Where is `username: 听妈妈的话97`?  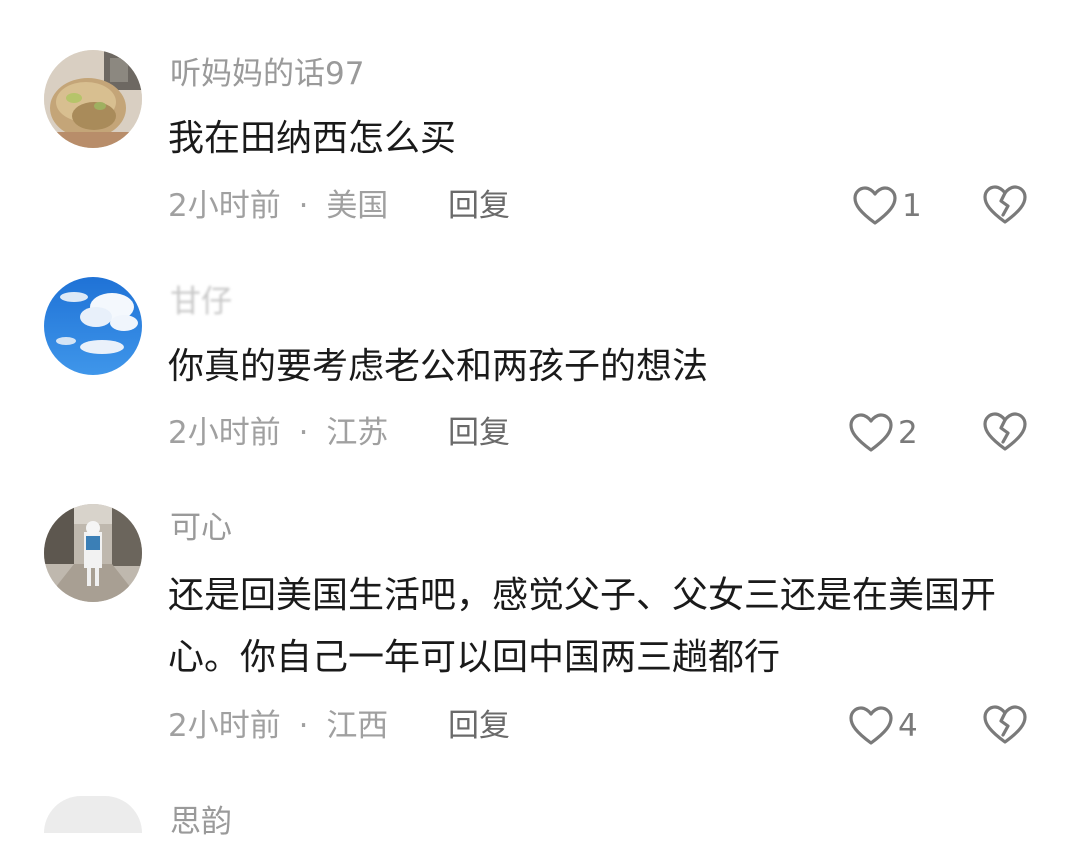 username: 听妈妈的话97 is located at coordinates (267, 74).